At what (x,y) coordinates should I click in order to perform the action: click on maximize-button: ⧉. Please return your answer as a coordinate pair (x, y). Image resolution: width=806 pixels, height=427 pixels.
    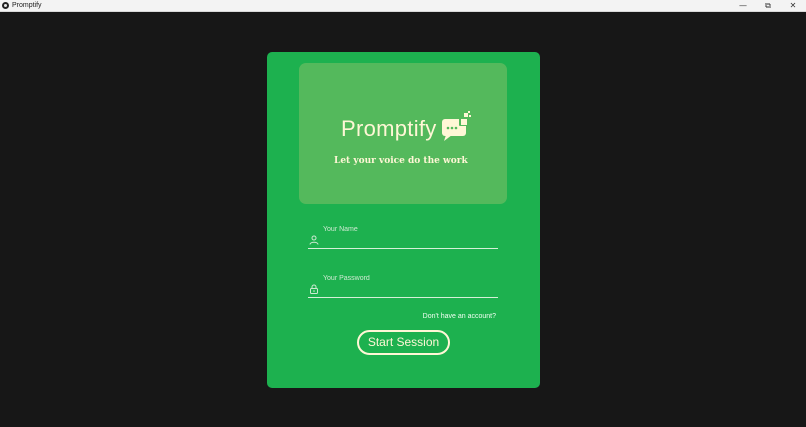
    Looking at the image, I should click on (768, 5).